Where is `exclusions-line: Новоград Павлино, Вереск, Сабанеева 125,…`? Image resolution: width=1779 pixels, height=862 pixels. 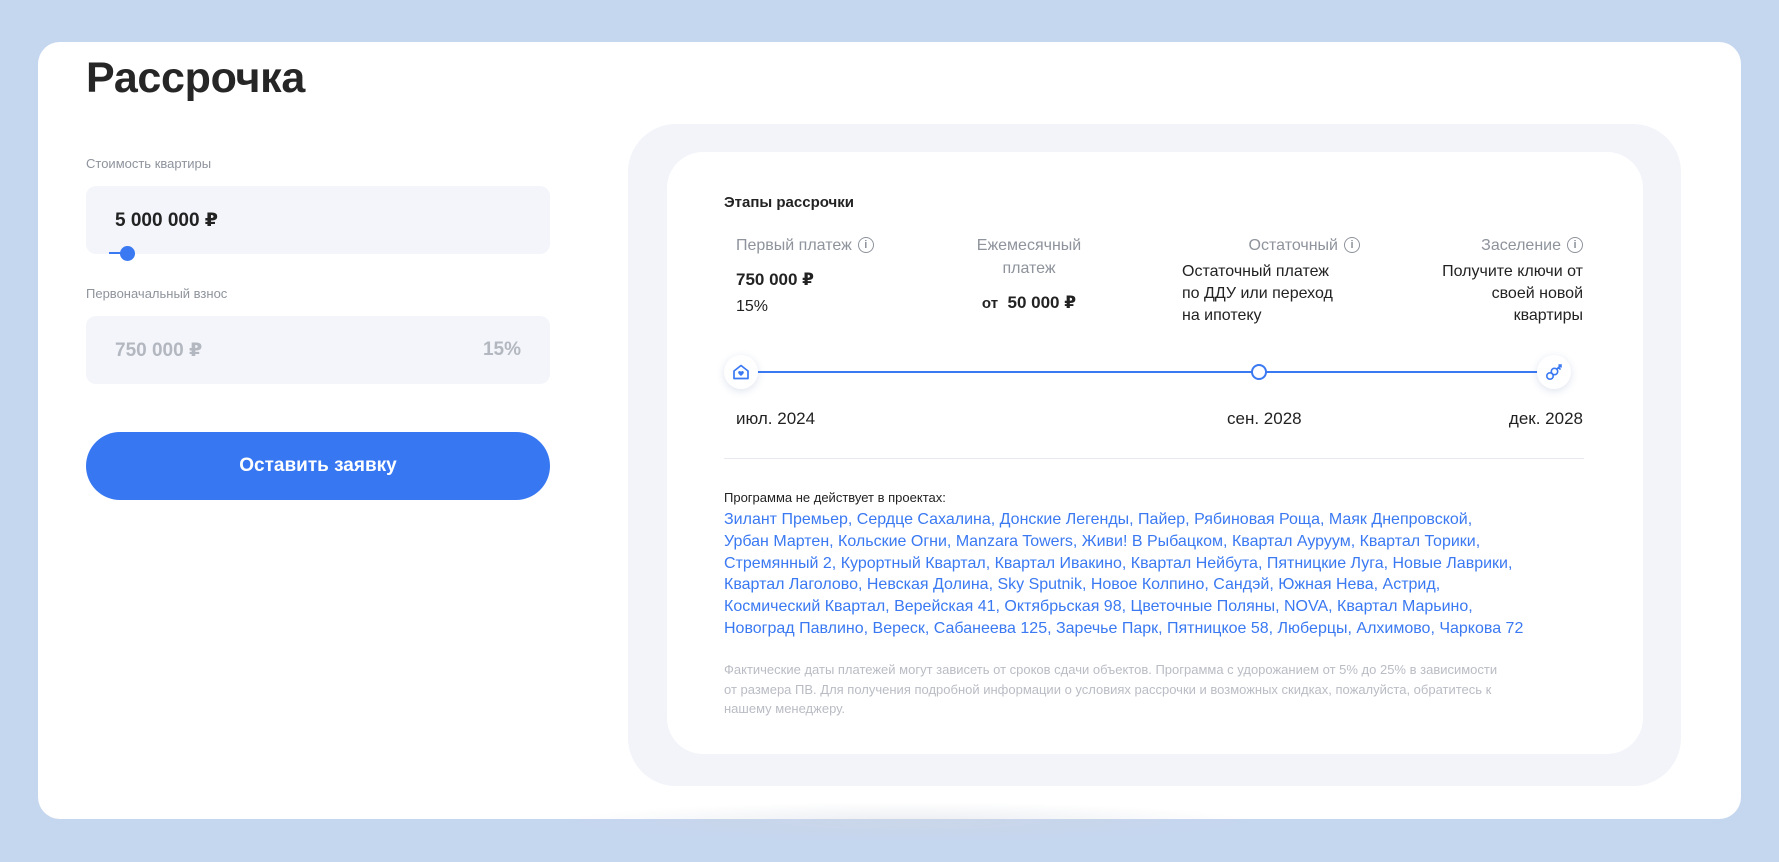
exclusions-line: Новоград Павлино, Вереск, Сабанеева 125,… is located at coordinates (1124, 628).